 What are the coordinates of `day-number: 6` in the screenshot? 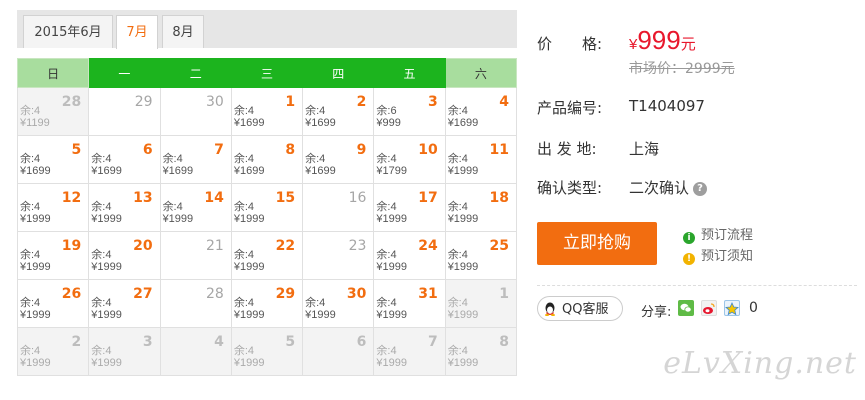 It's located at (147, 150).